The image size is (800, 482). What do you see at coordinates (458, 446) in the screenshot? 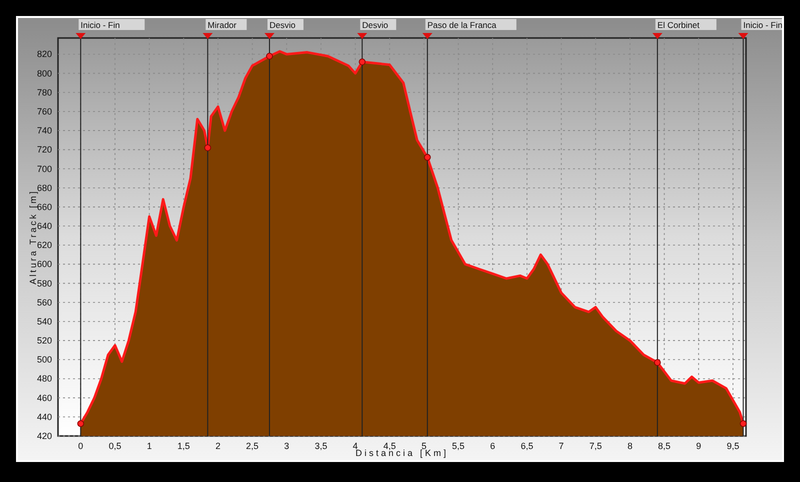
I see `x-tick-label: 5,5` at bounding box center [458, 446].